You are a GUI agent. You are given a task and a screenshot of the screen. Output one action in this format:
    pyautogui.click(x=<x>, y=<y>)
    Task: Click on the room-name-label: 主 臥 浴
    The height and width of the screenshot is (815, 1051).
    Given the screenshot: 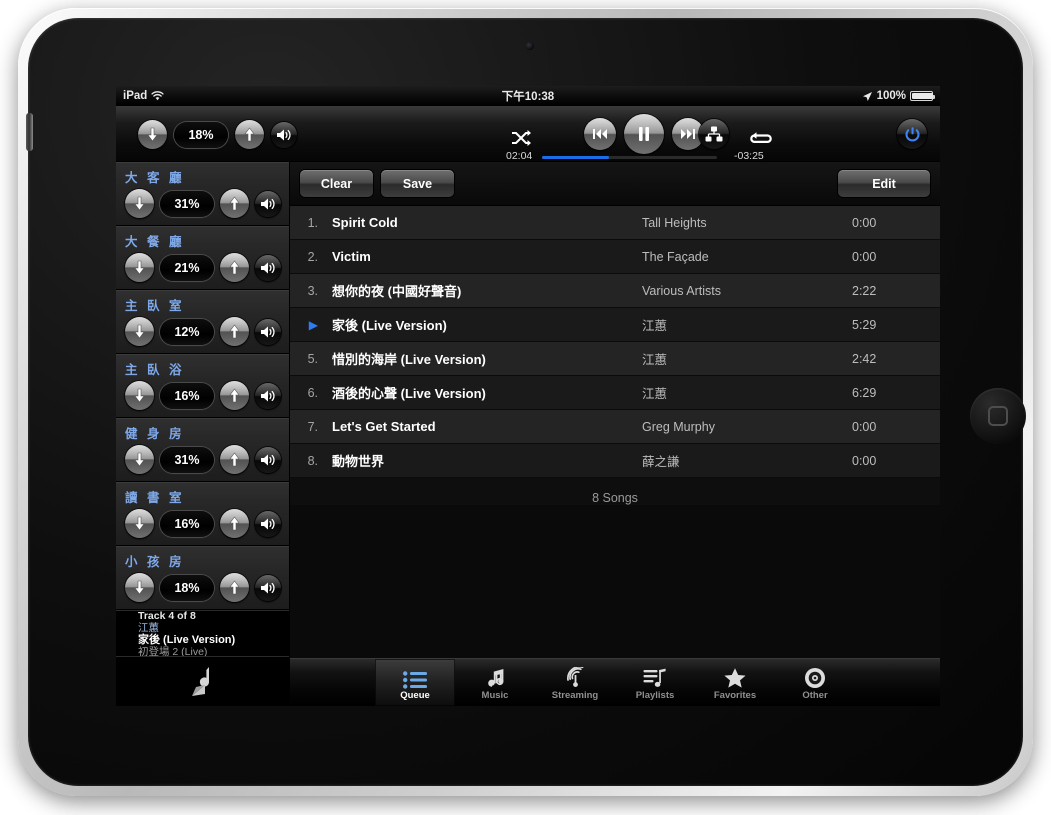 What is the action you would take?
    pyautogui.click(x=155, y=370)
    